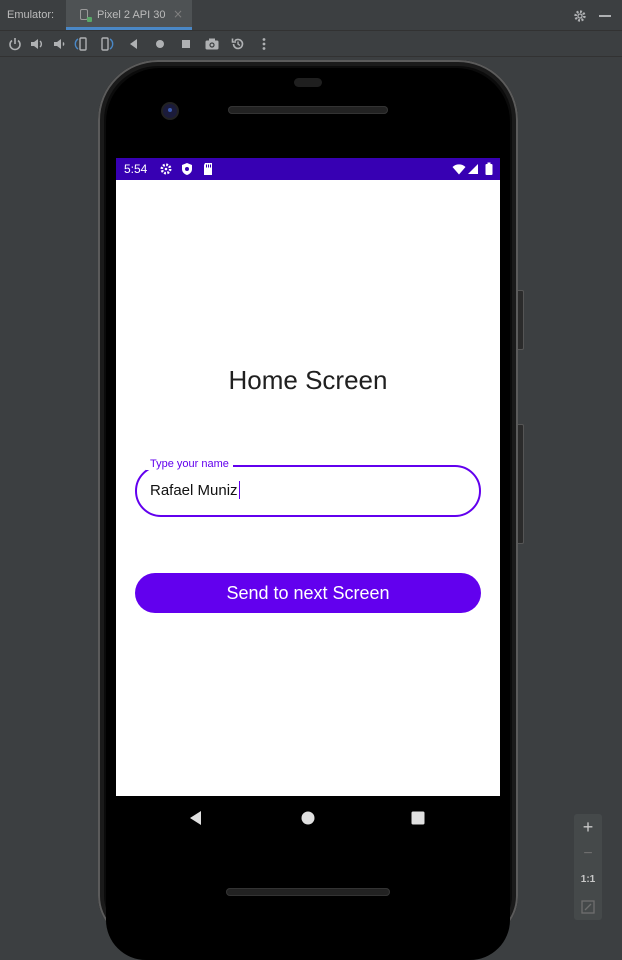 This screenshot has height=960, width=622. Describe the element at coordinates (311, 44) in the screenshot. I see `emulator-toolbar` at that location.